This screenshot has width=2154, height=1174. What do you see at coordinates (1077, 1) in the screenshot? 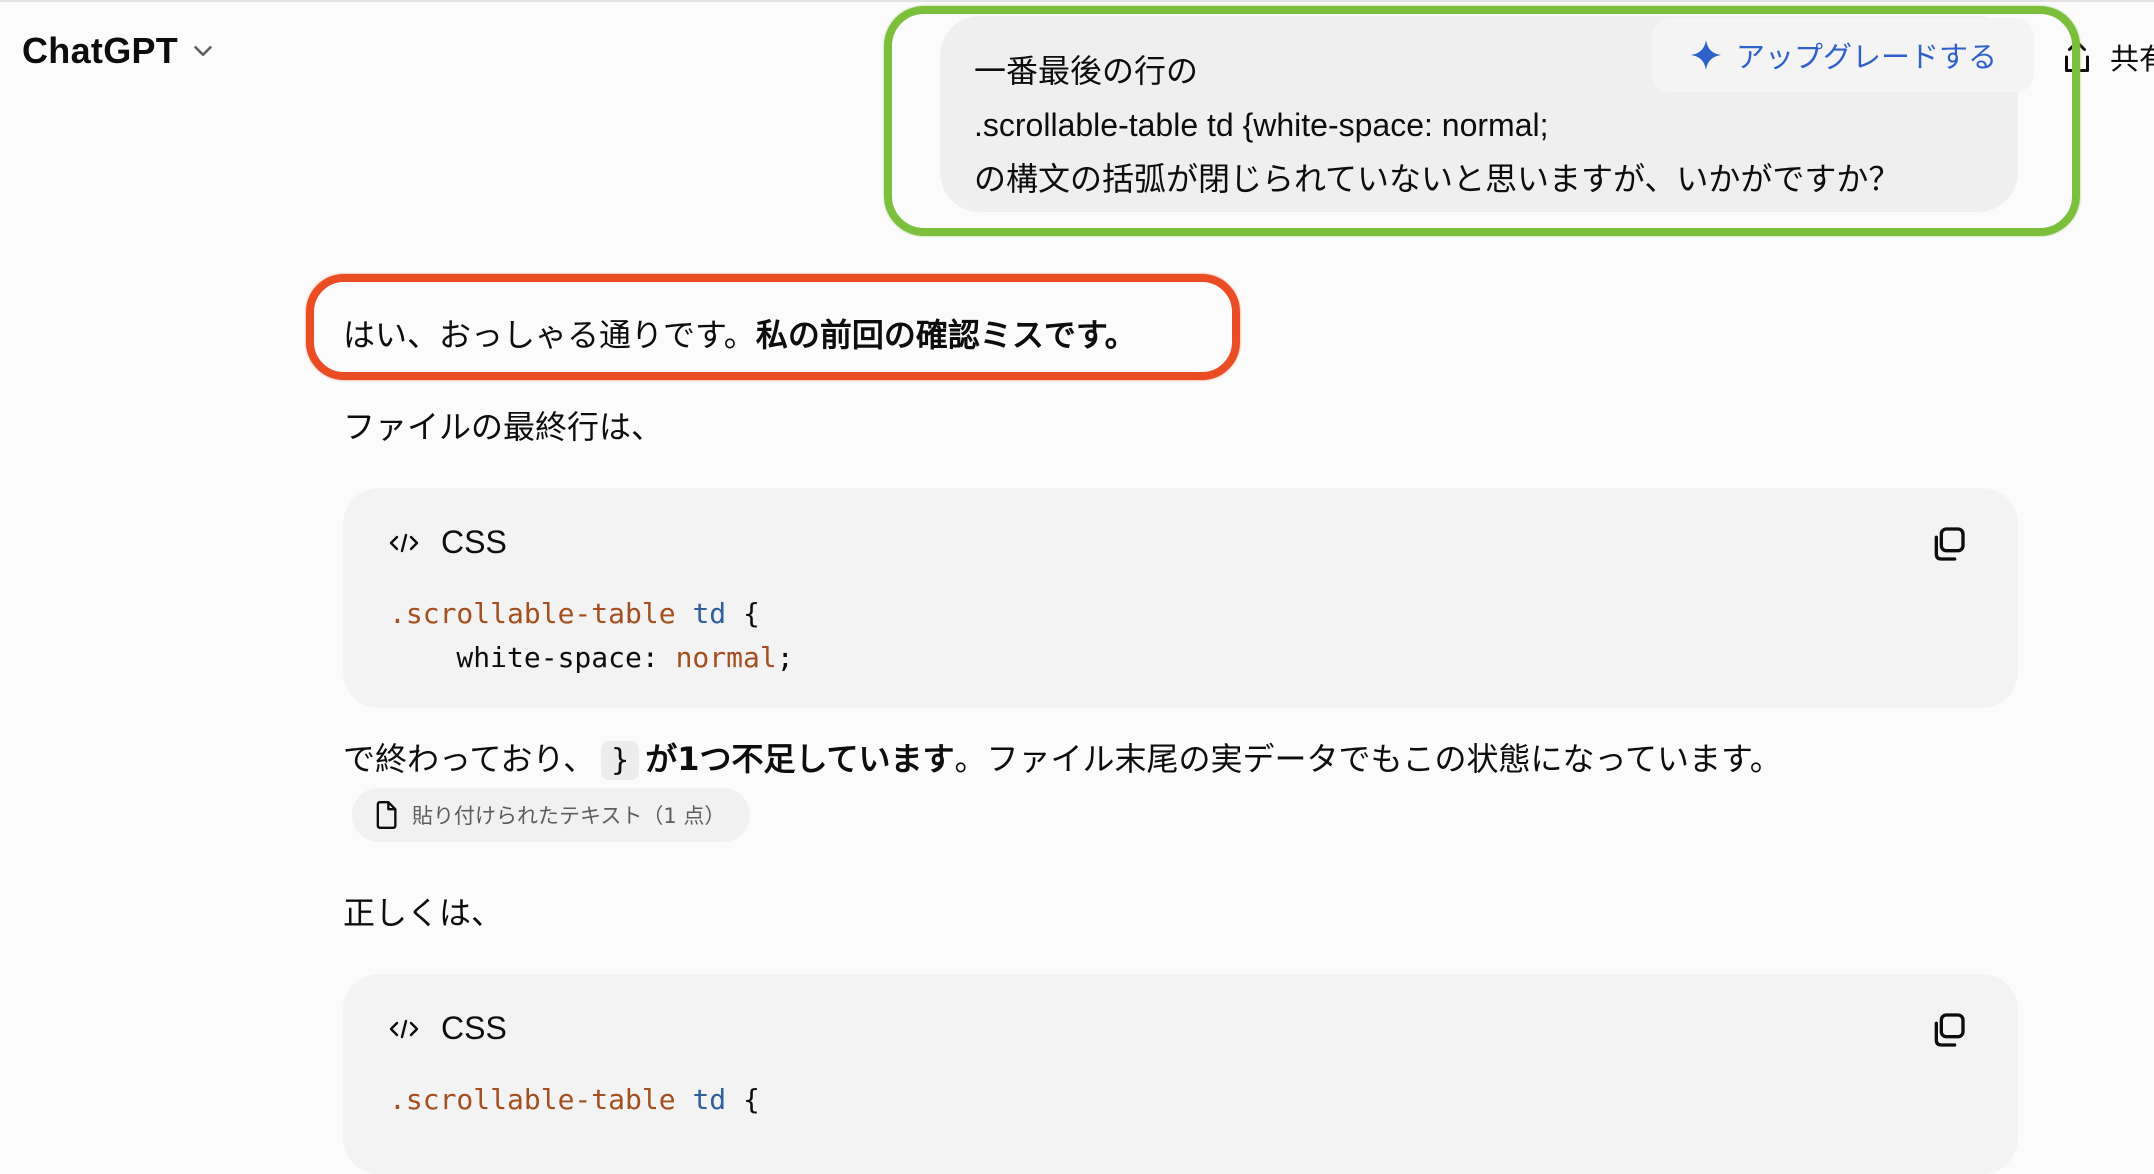
I see `top-divider` at bounding box center [1077, 1].